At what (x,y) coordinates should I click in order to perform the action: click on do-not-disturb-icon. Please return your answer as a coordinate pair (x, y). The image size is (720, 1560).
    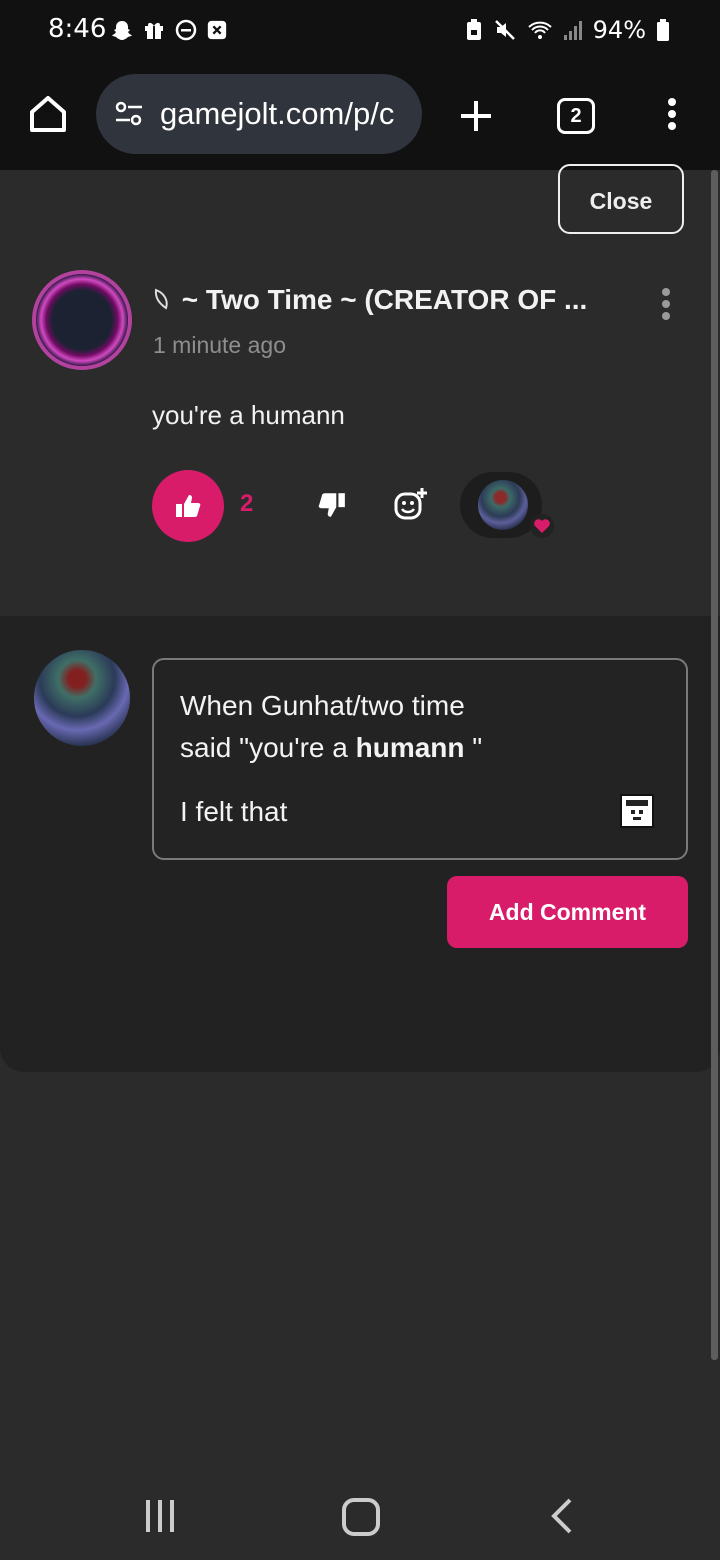
    Looking at the image, I should click on (186, 30).